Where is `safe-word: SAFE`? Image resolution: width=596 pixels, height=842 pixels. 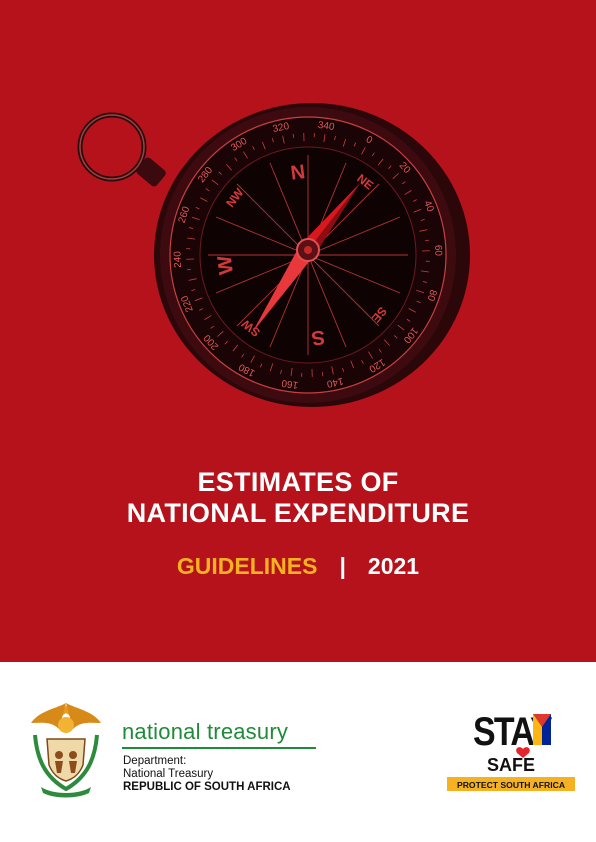 safe-word: SAFE is located at coordinates (511, 765).